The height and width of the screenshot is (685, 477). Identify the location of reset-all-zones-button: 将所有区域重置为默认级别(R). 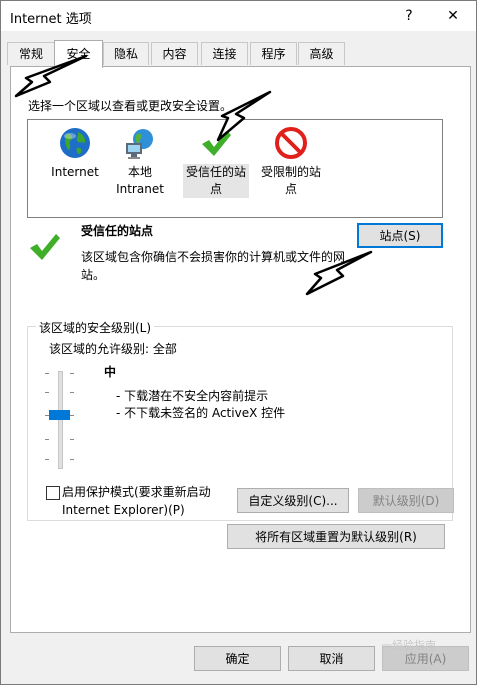
(336, 536).